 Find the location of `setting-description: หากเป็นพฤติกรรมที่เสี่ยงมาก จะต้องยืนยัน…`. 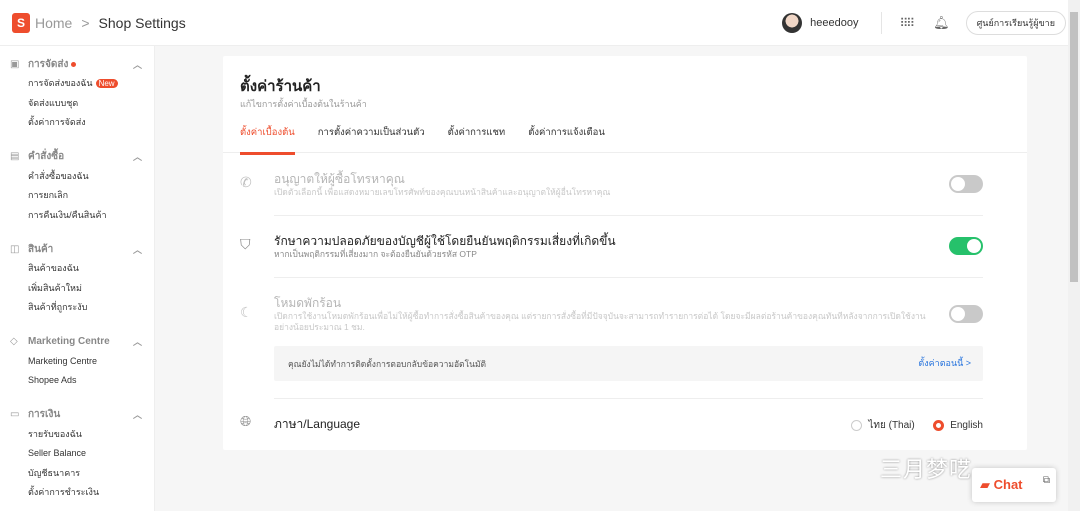

setting-description: หากเป็นพฤติกรรมที่เสี่ยงมาก จะต้องยืนยัน… is located at coordinates (375, 254).